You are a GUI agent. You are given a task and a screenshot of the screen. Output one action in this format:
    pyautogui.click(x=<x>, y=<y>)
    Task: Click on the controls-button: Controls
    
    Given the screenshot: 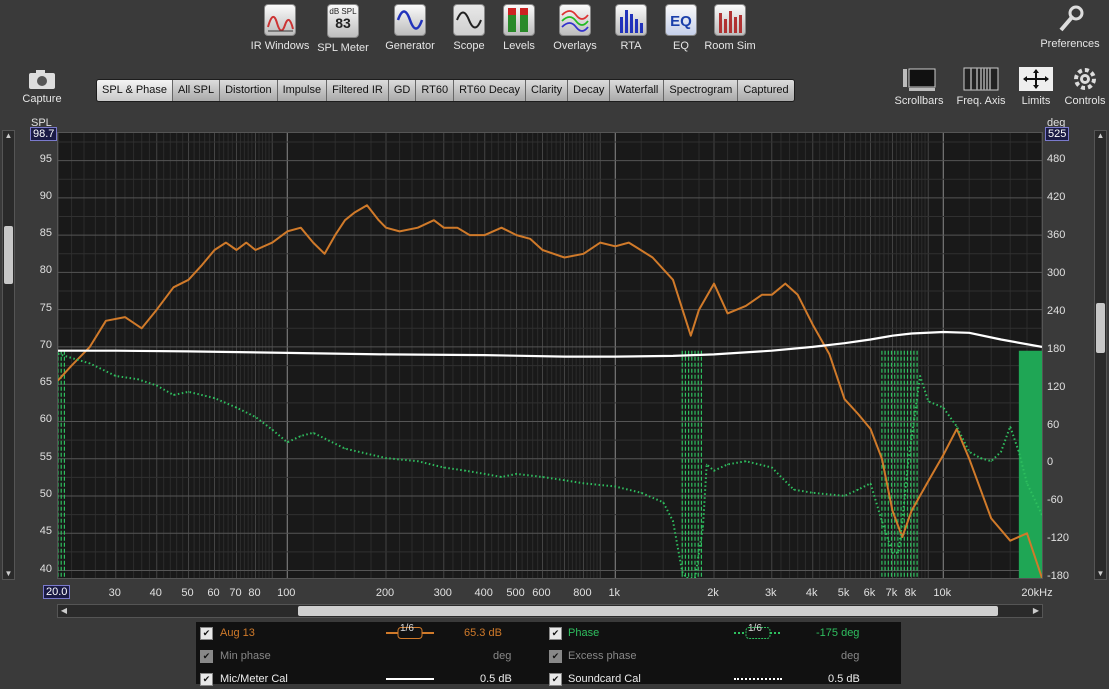 What is the action you would take?
    pyautogui.click(x=1085, y=86)
    